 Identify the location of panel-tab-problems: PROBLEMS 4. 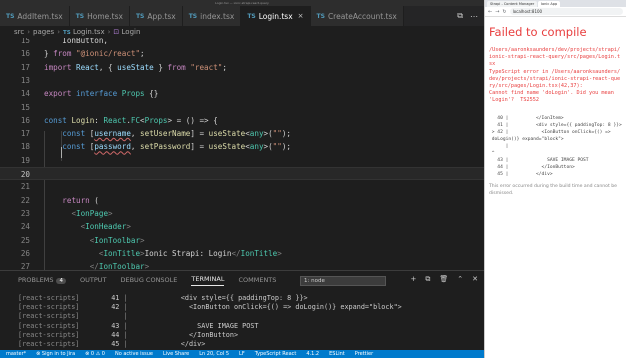
(42, 280).